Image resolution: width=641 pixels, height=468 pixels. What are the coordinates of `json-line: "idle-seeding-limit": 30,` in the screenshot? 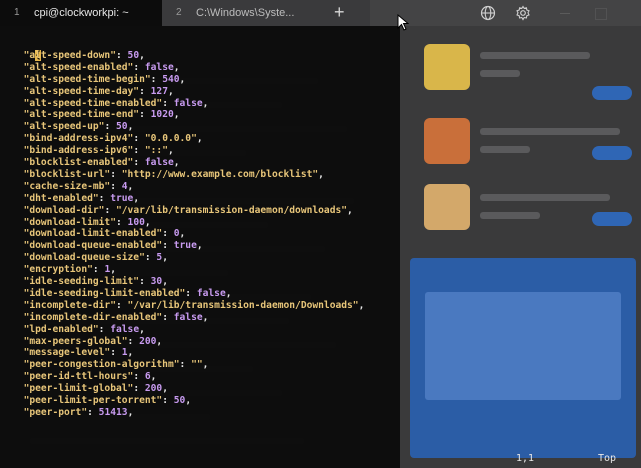 It's located at (90, 282).